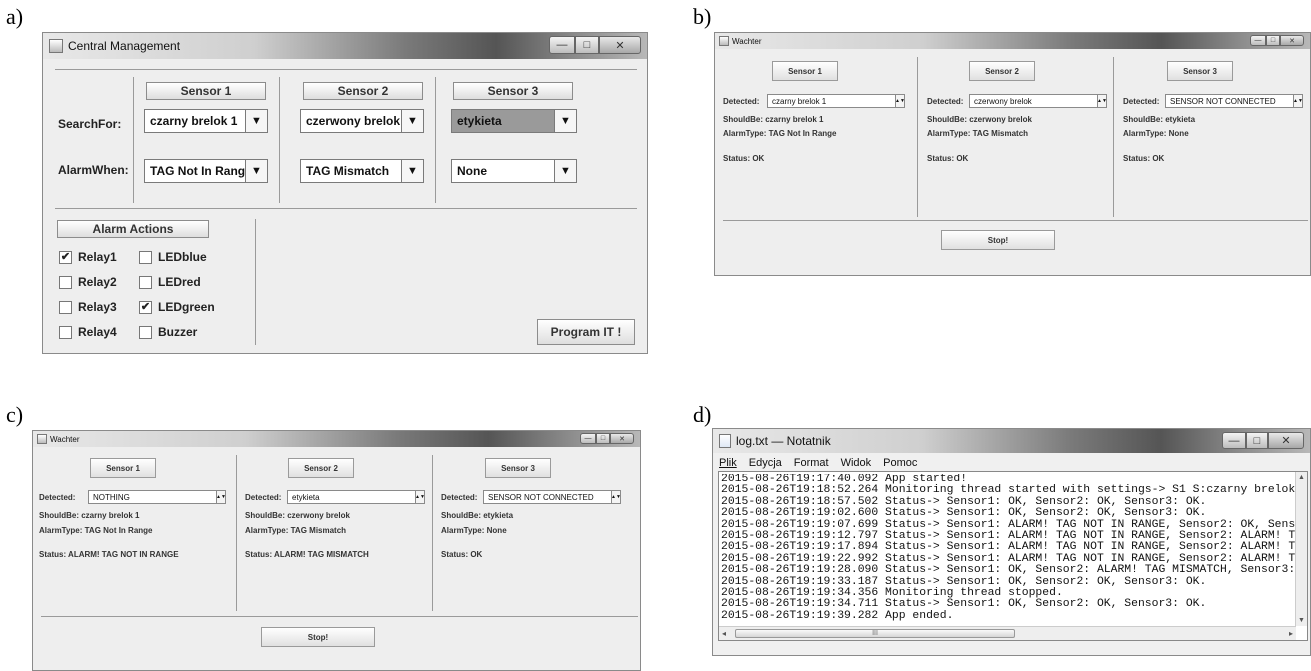 This screenshot has width=1311, height=671. What do you see at coordinates (345, 46) in the screenshot?
I see `title-bar: Central Management — □ ✕` at bounding box center [345, 46].